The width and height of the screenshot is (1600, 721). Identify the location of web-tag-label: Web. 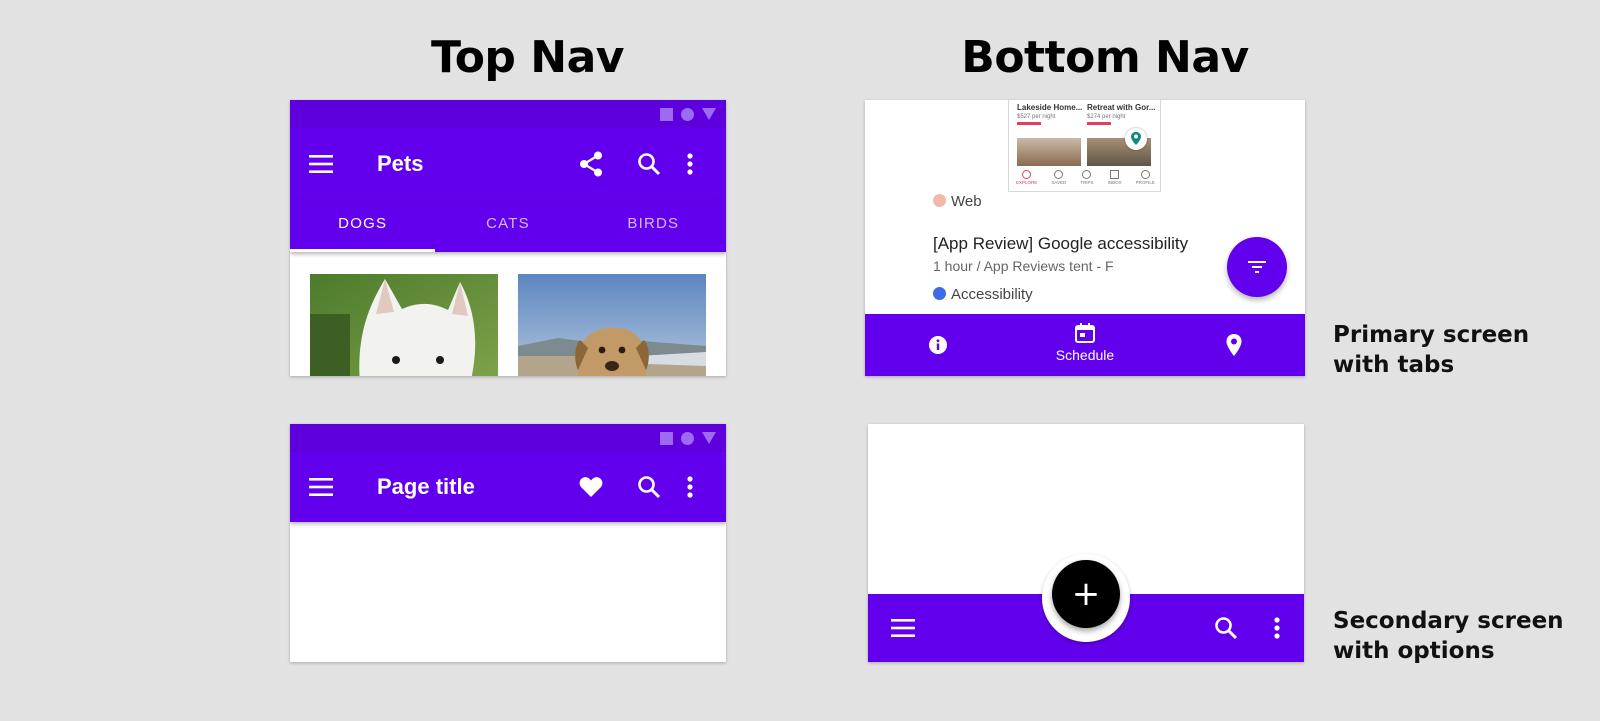
(966, 201).